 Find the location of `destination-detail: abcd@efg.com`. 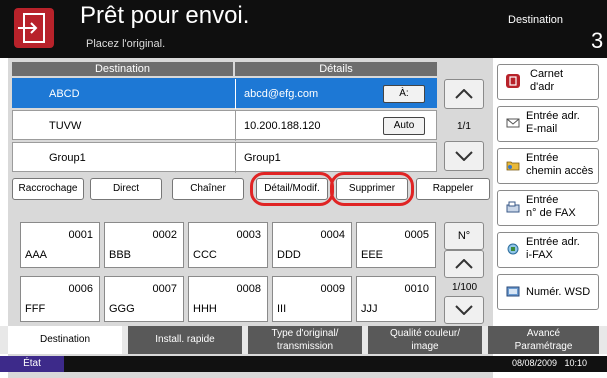

destination-detail: abcd@efg.com is located at coordinates (281, 94).